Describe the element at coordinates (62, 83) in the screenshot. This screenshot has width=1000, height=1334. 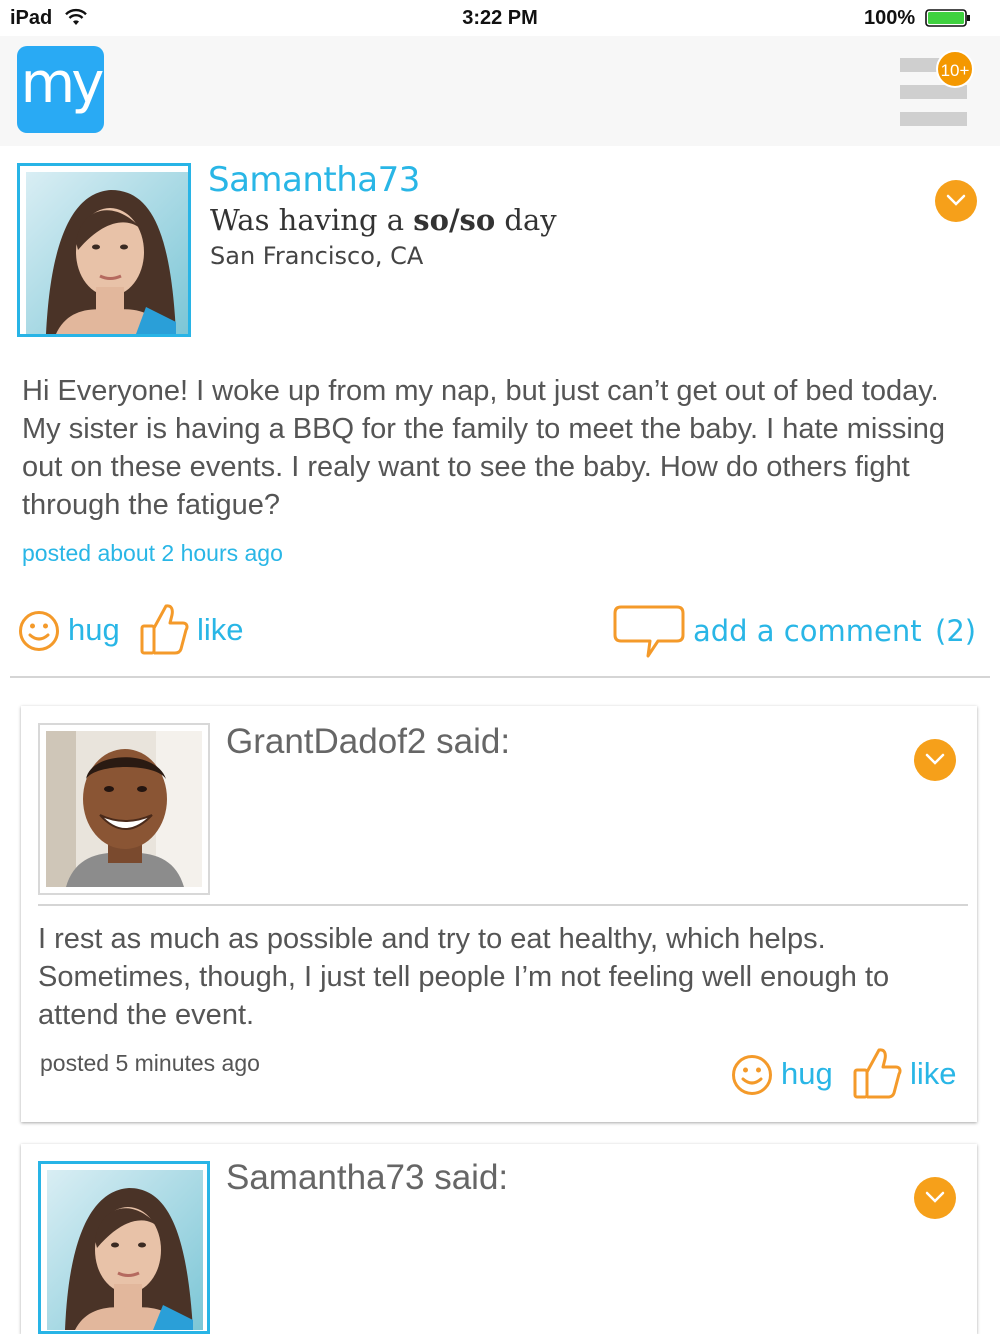
I see `logo-text: my` at that location.